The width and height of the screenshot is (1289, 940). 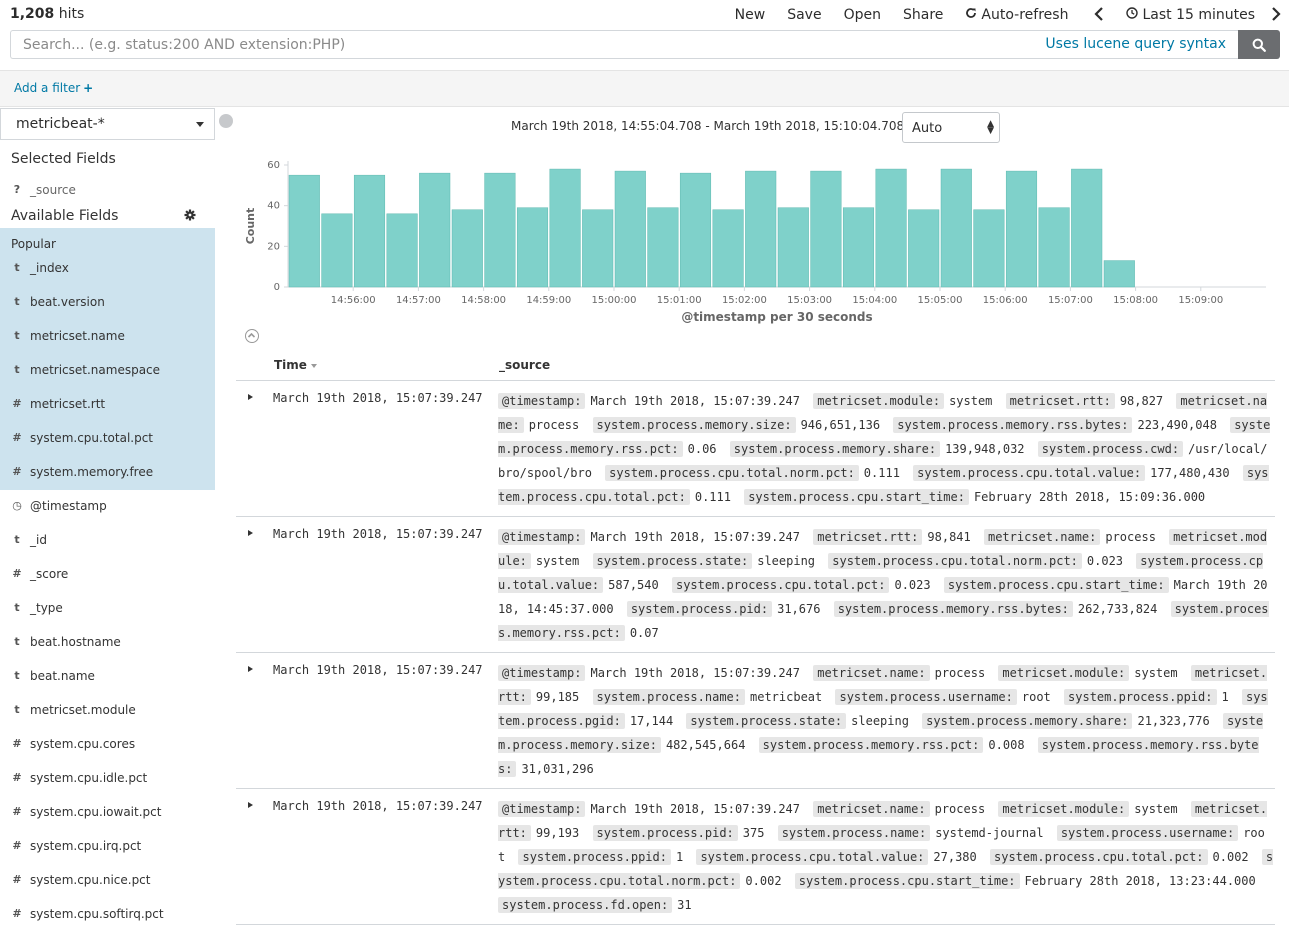 What do you see at coordinates (695, 401) in the screenshot?
I see `source-field-value: March 19th 2018, 15:07:39.247` at bounding box center [695, 401].